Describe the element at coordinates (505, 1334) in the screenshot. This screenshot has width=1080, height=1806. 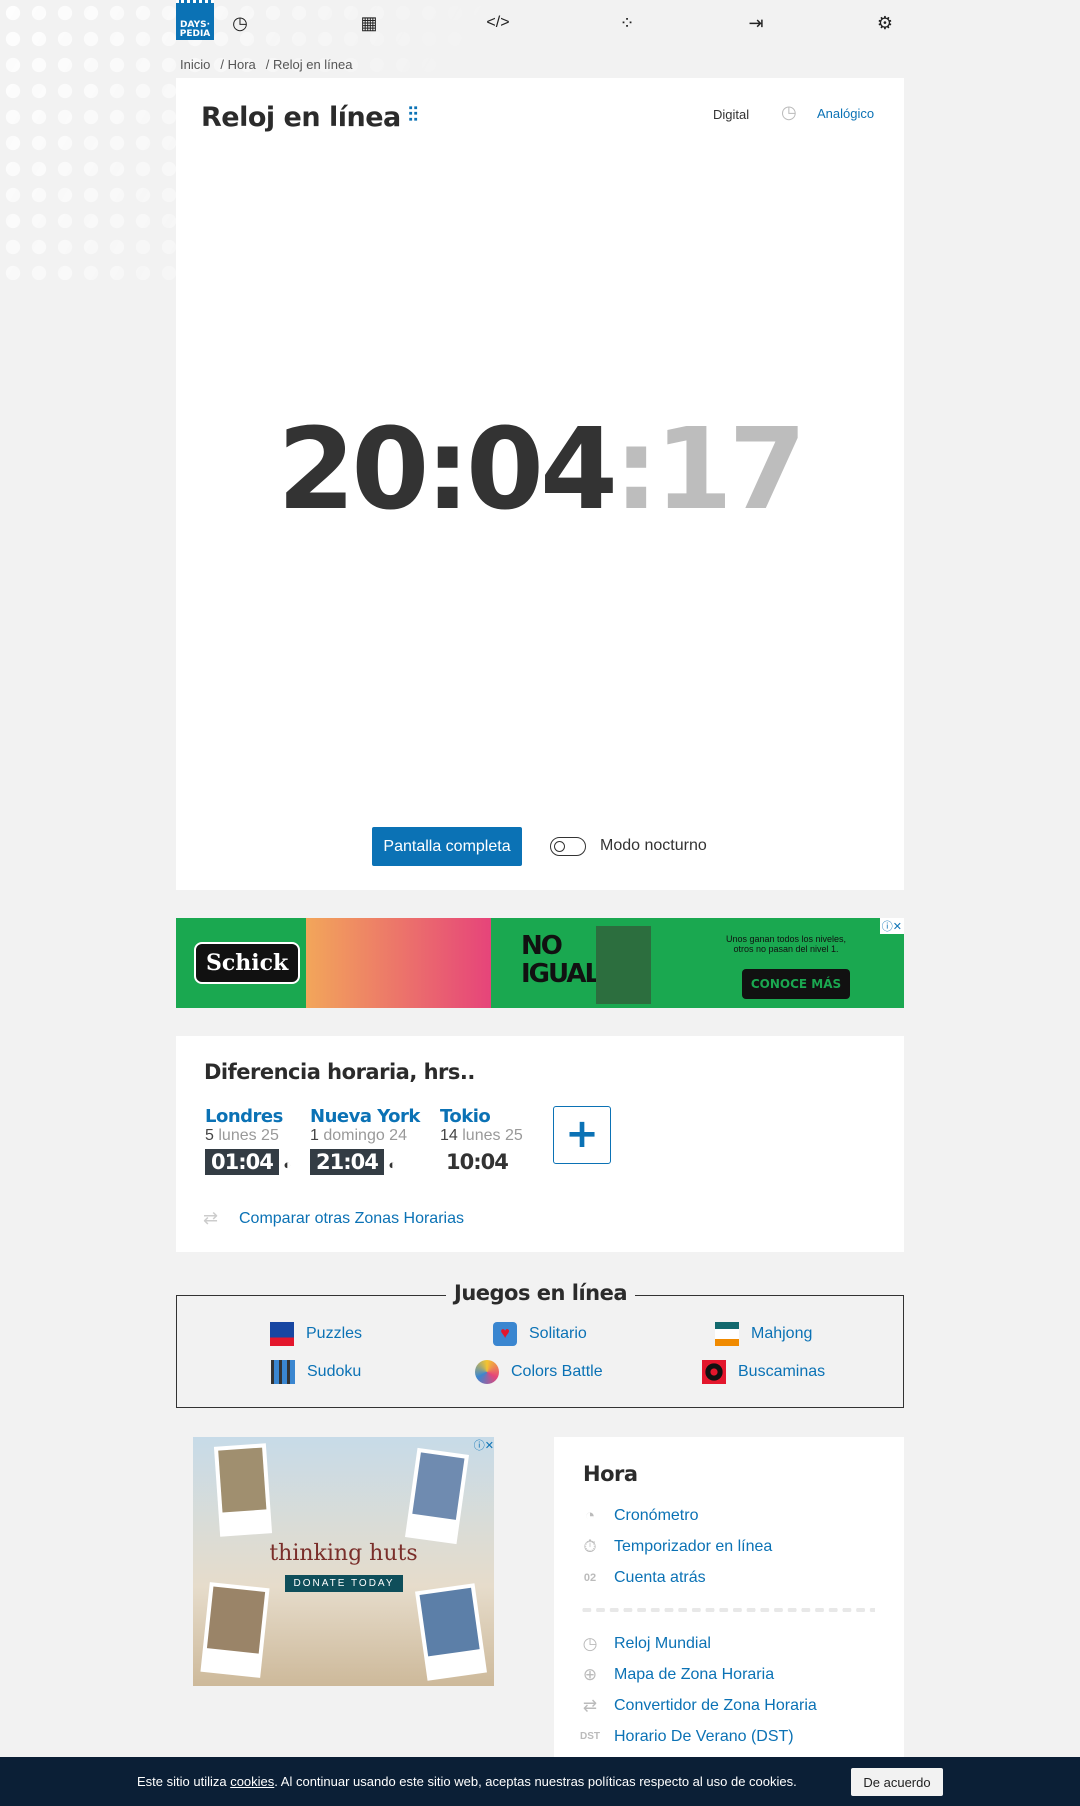
I see `heart-icon: ♥` at that location.